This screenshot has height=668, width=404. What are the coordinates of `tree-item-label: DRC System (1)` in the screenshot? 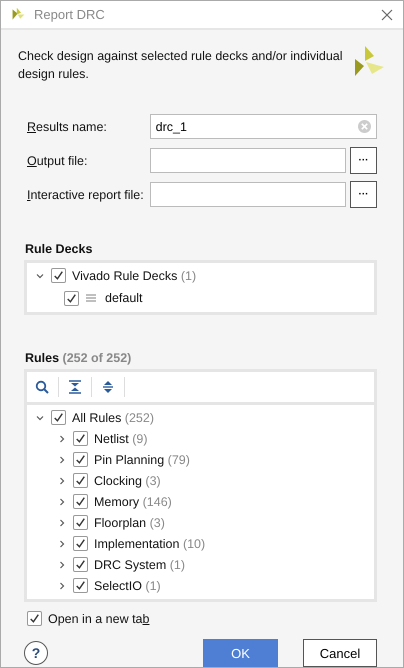 It's located at (139, 565).